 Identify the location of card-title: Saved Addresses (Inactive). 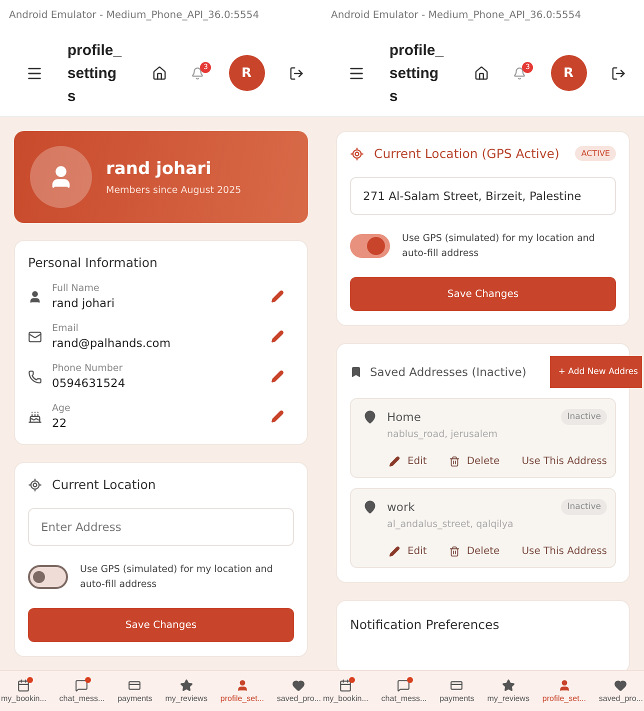
(448, 372).